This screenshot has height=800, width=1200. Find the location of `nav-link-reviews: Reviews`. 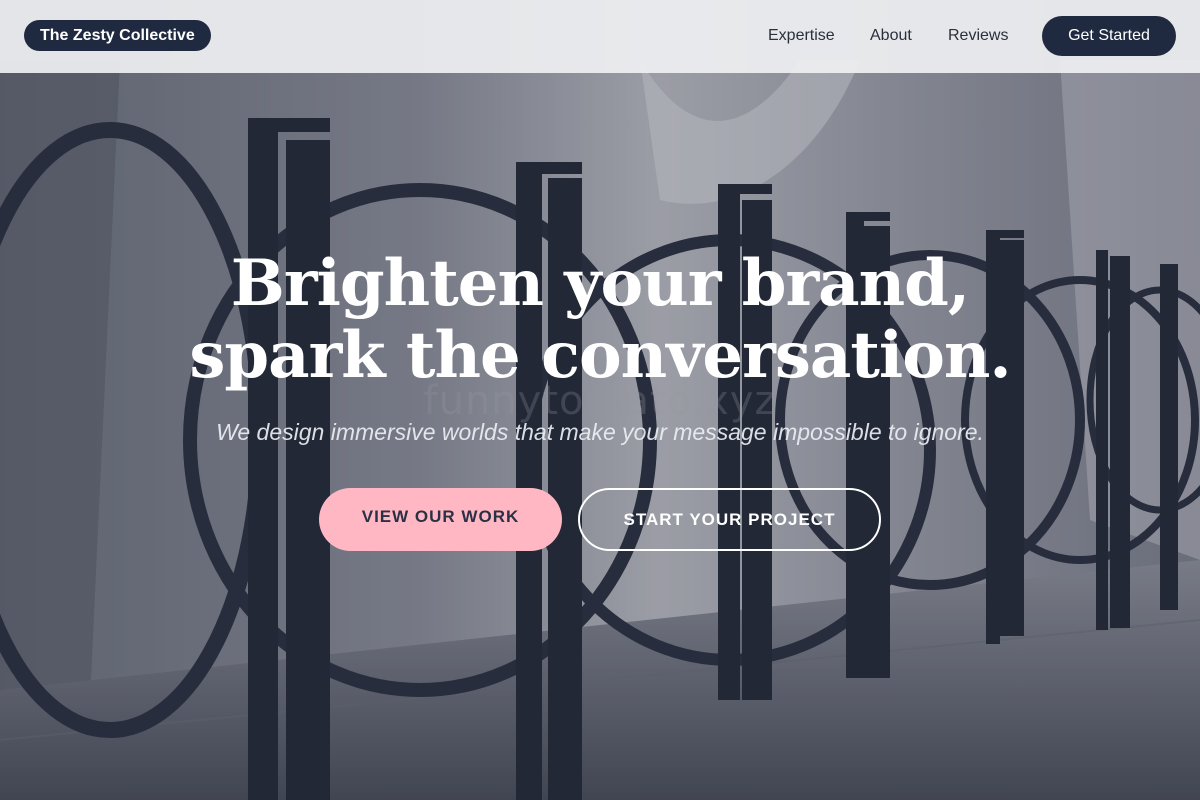

nav-link-reviews: Reviews is located at coordinates (978, 36).